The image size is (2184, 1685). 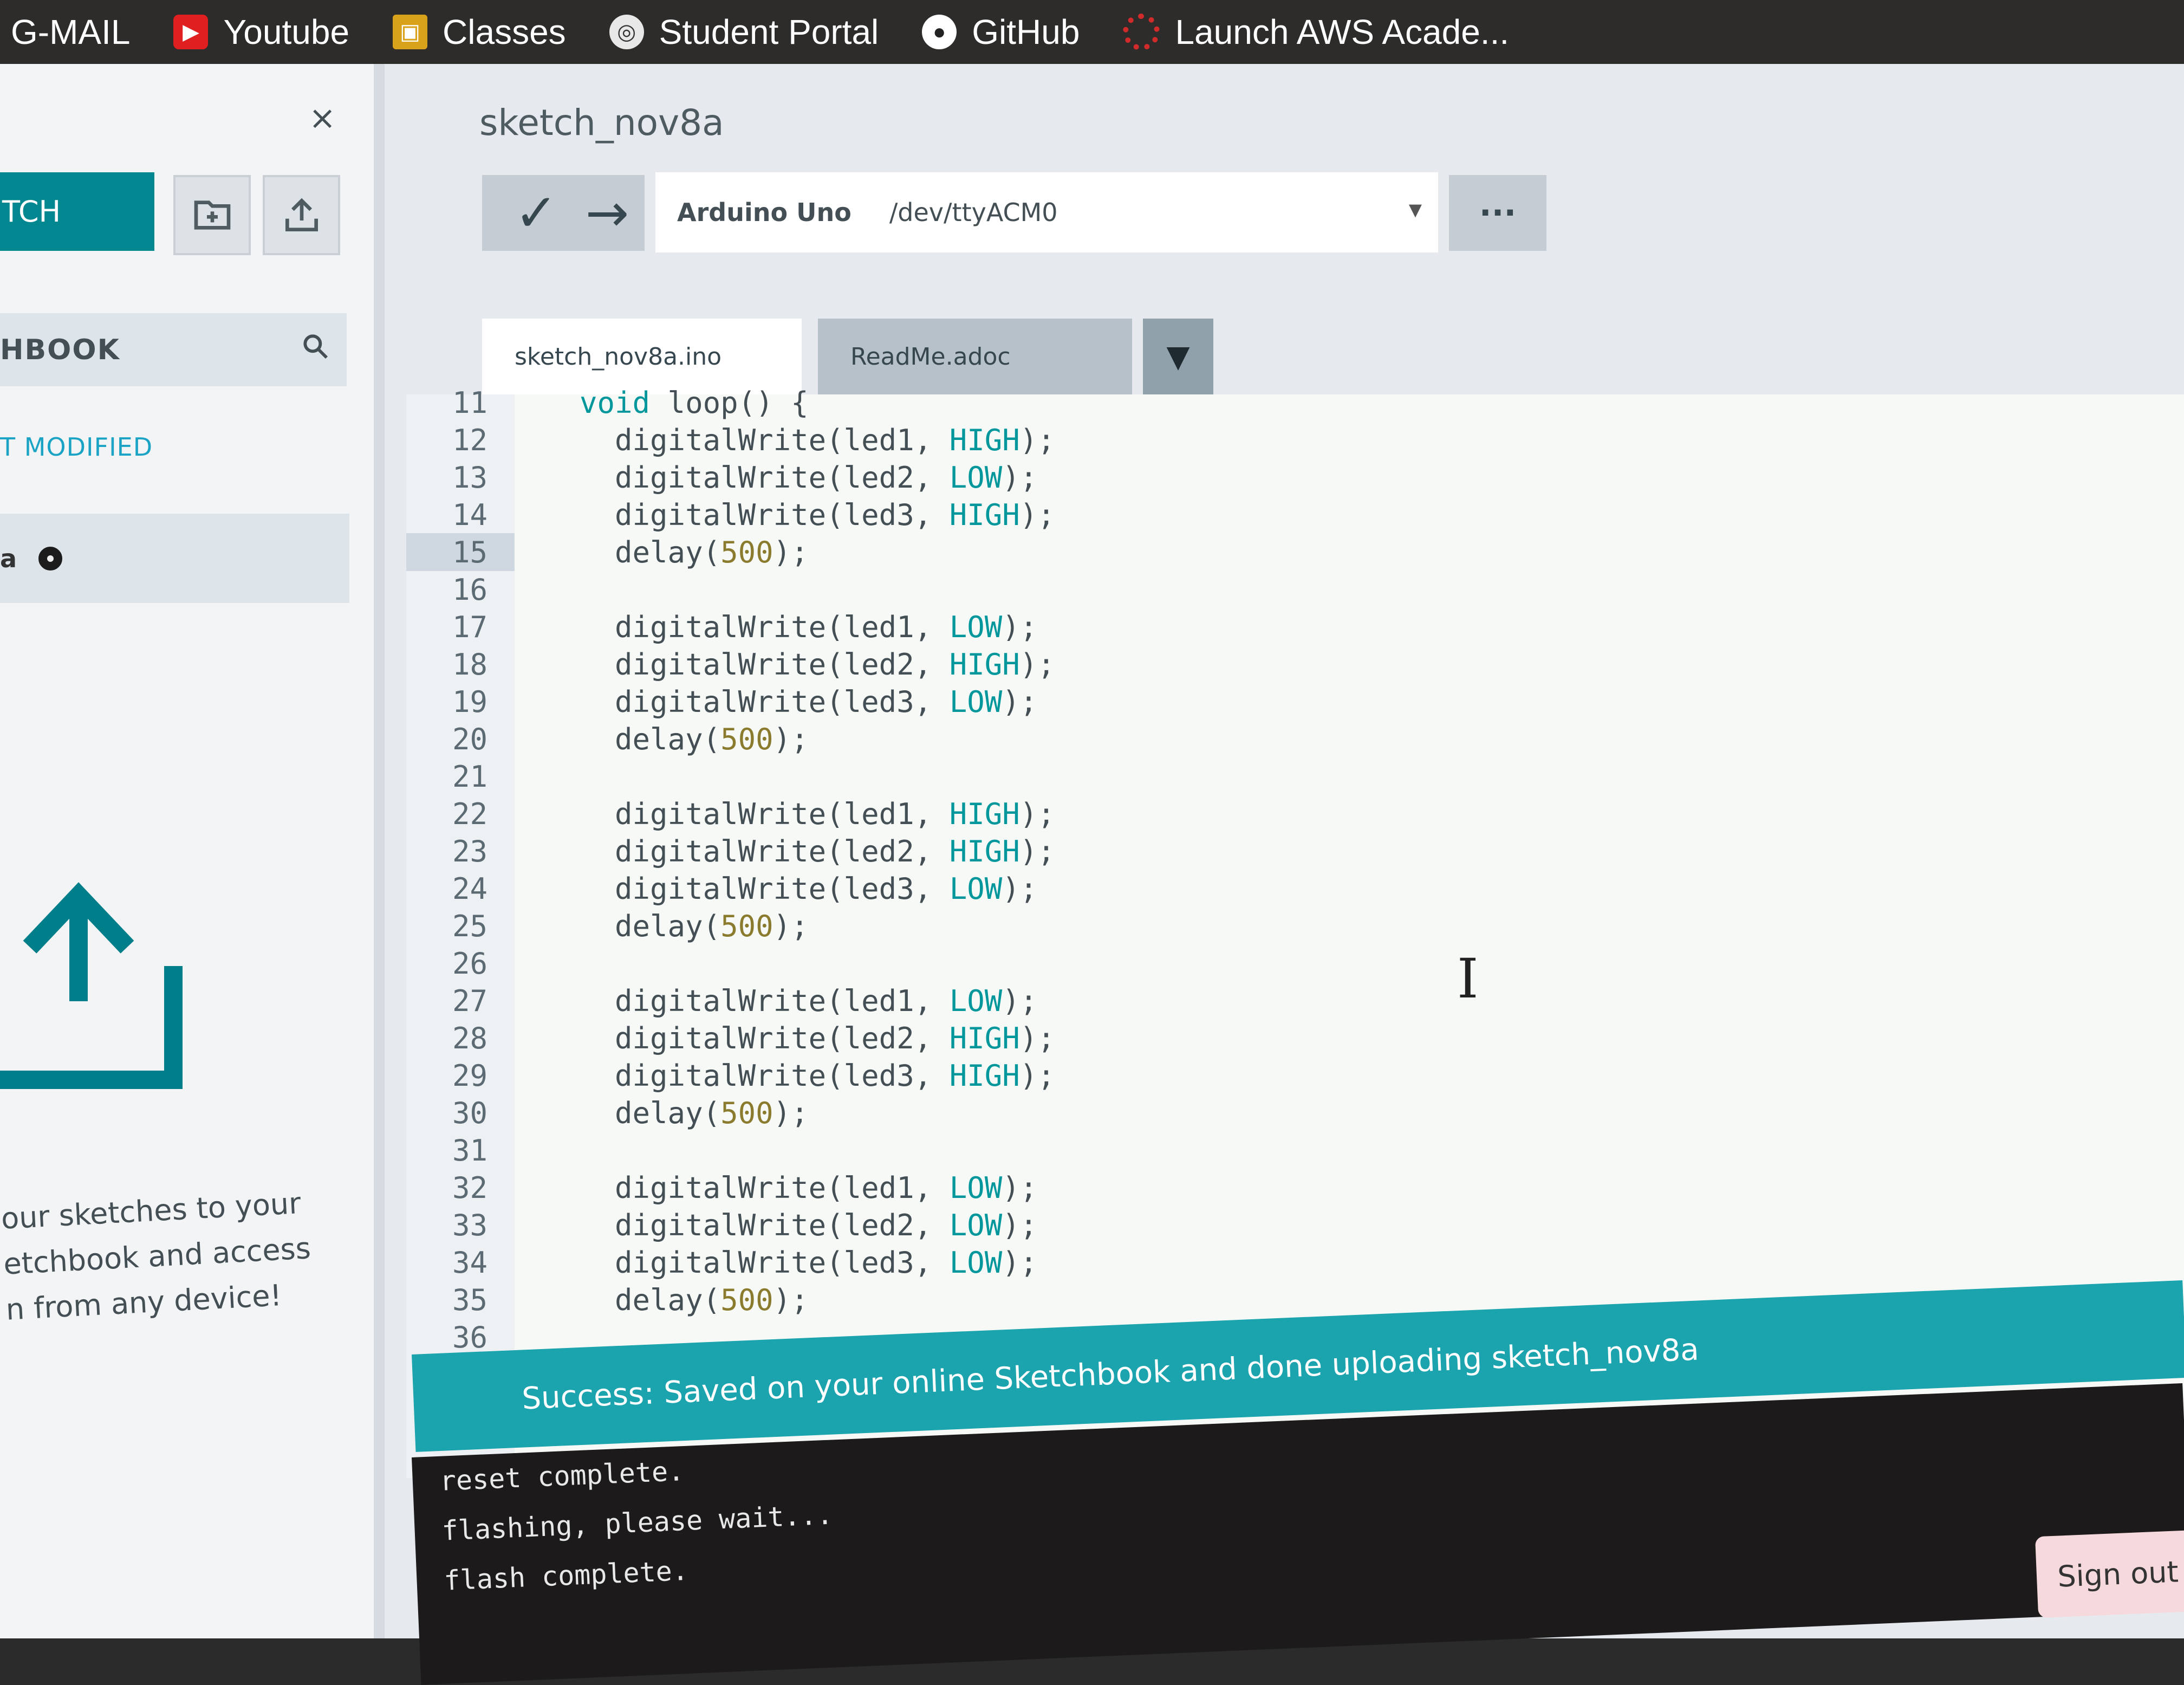 What do you see at coordinates (1273, 1075) in the screenshot?
I see `code-line: 29 digitalWrite(led3, HIGH);` at bounding box center [1273, 1075].